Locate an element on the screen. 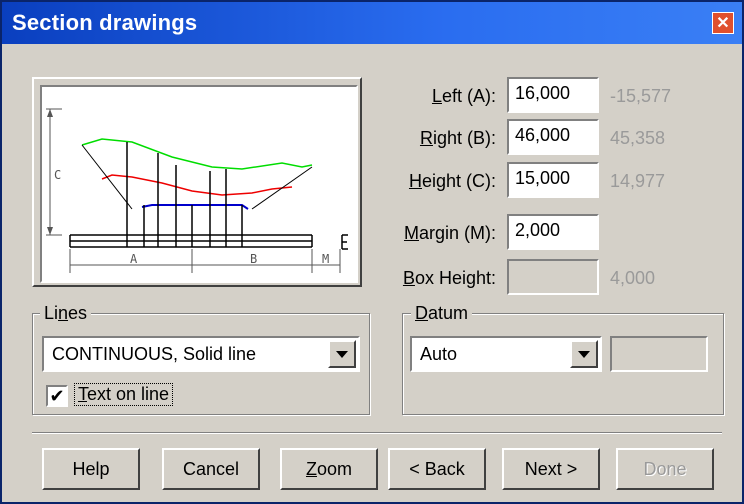 This screenshot has height=504, width=744. datum-select: Auto is located at coordinates (506, 354).